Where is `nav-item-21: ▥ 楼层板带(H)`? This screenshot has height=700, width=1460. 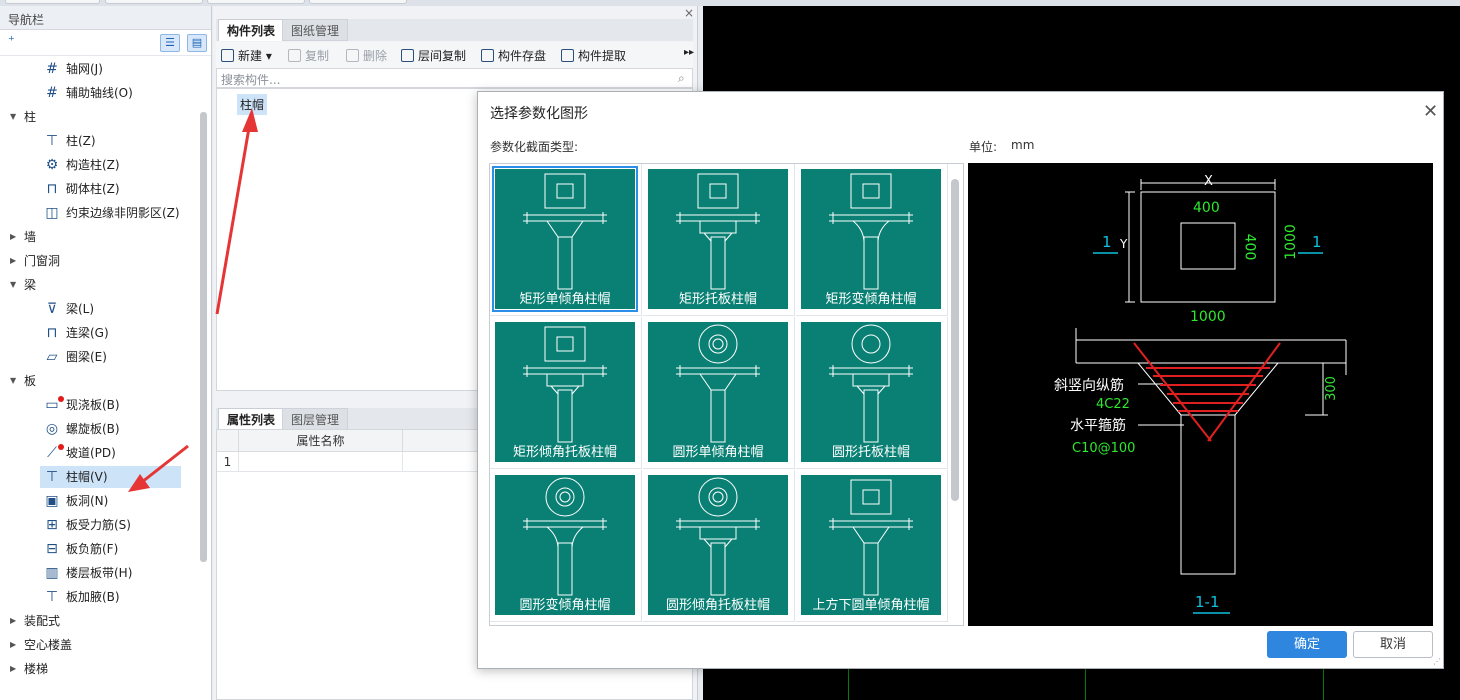 nav-item-21: ▥ 楼层板带(H) is located at coordinates (100, 573).